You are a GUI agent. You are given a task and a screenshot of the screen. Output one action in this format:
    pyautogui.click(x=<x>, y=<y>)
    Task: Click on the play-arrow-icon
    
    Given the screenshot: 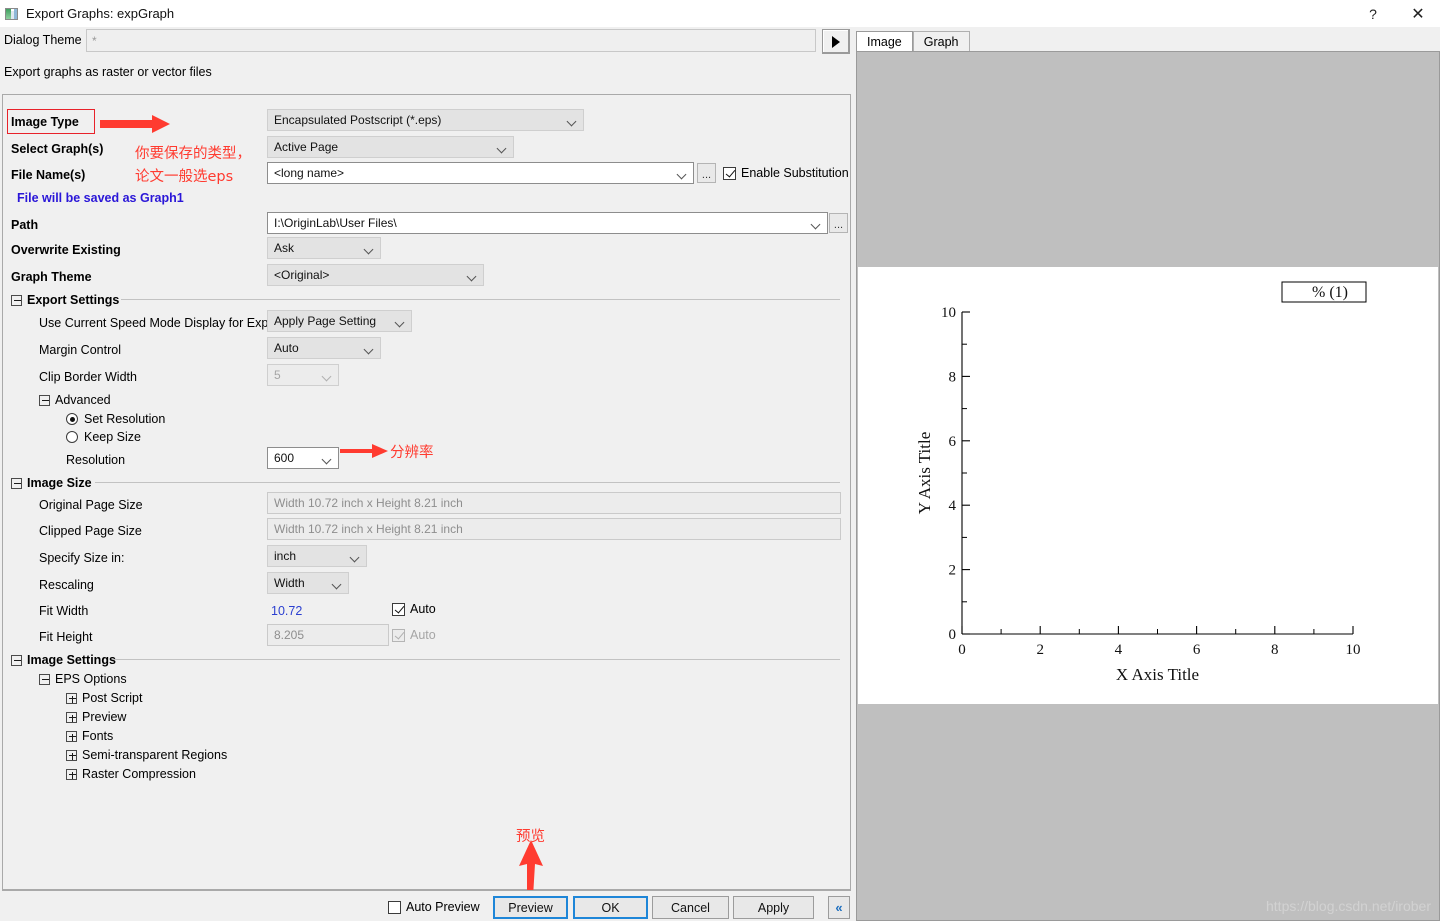 What is the action you would take?
    pyautogui.click(x=836, y=41)
    